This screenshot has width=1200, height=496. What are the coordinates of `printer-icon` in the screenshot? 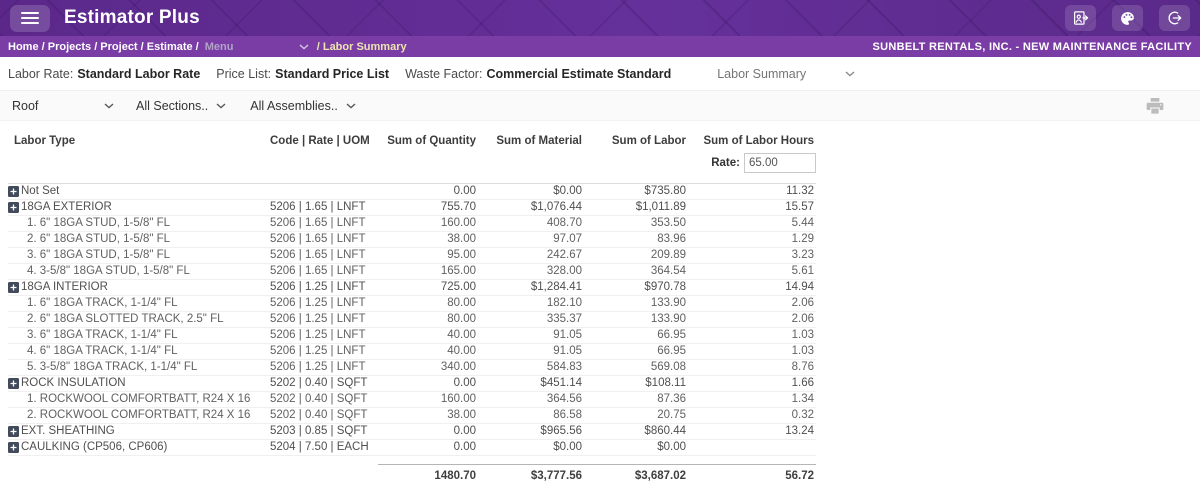 It's located at (1155, 105).